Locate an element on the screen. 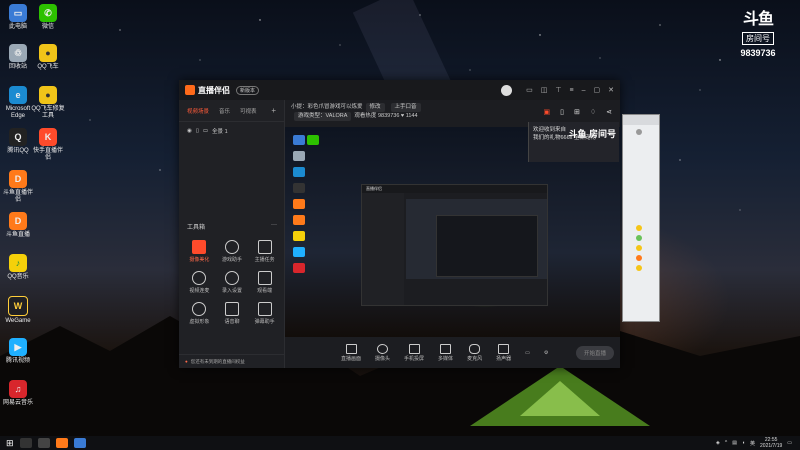 Image resolution: width=800 pixels, height=450 pixels. nested-preview is located at coordinates (476, 239).